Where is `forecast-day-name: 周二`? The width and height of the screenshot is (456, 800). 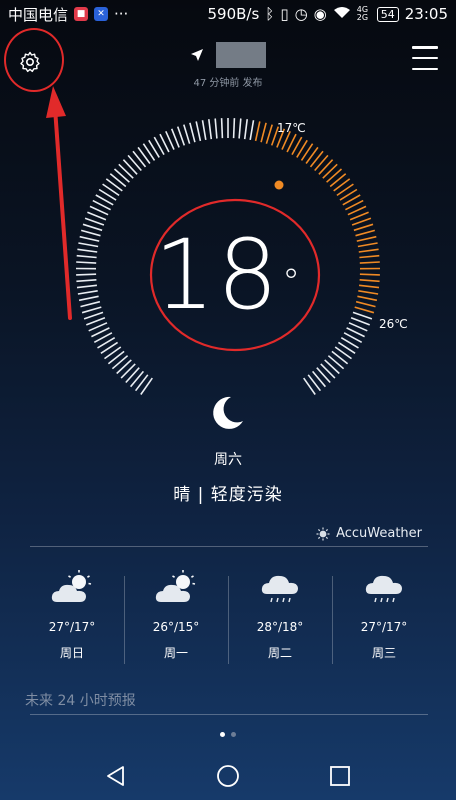 forecast-day-name: 周二 is located at coordinates (279, 653).